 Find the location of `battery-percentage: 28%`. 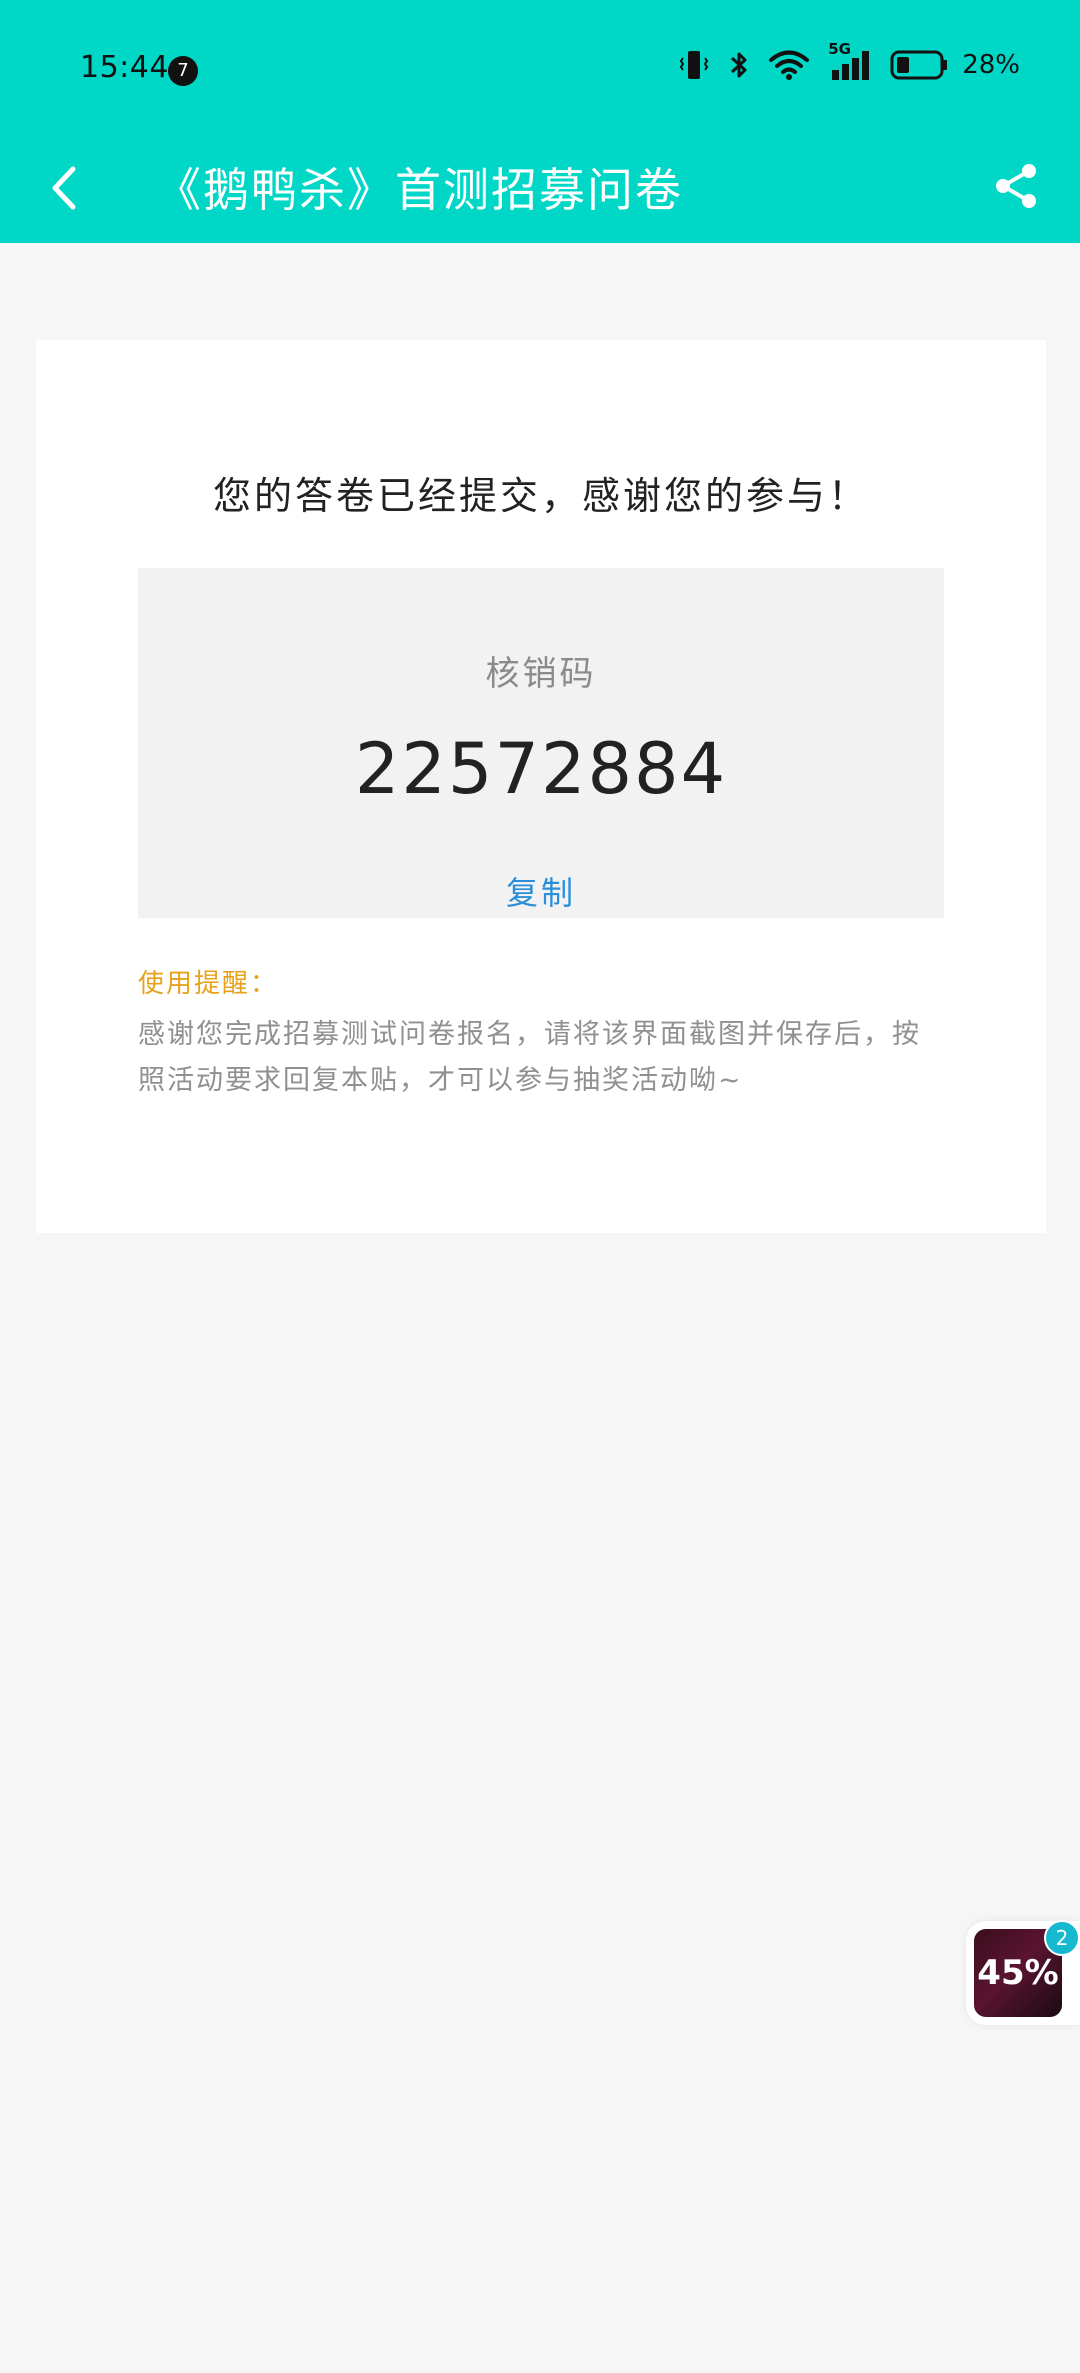

battery-percentage: 28% is located at coordinates (991, 65).